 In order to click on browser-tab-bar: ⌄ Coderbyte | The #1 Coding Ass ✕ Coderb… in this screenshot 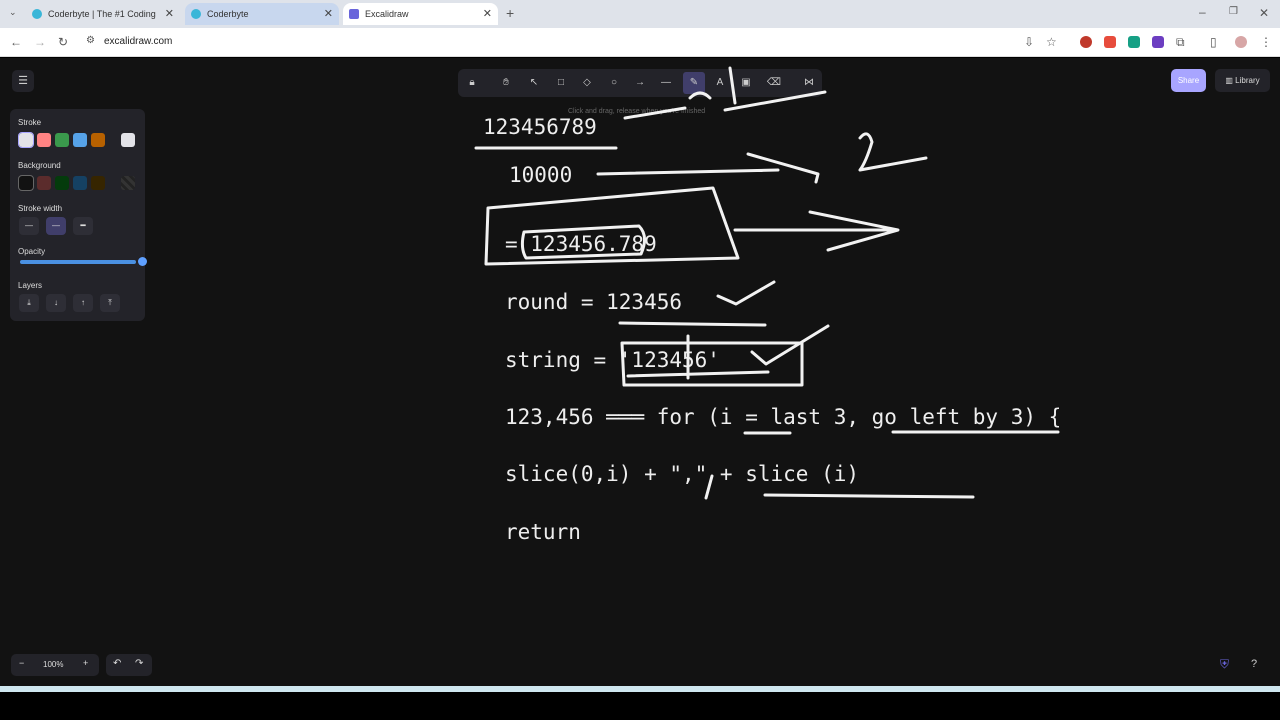, I will do `click(640, 14)`.